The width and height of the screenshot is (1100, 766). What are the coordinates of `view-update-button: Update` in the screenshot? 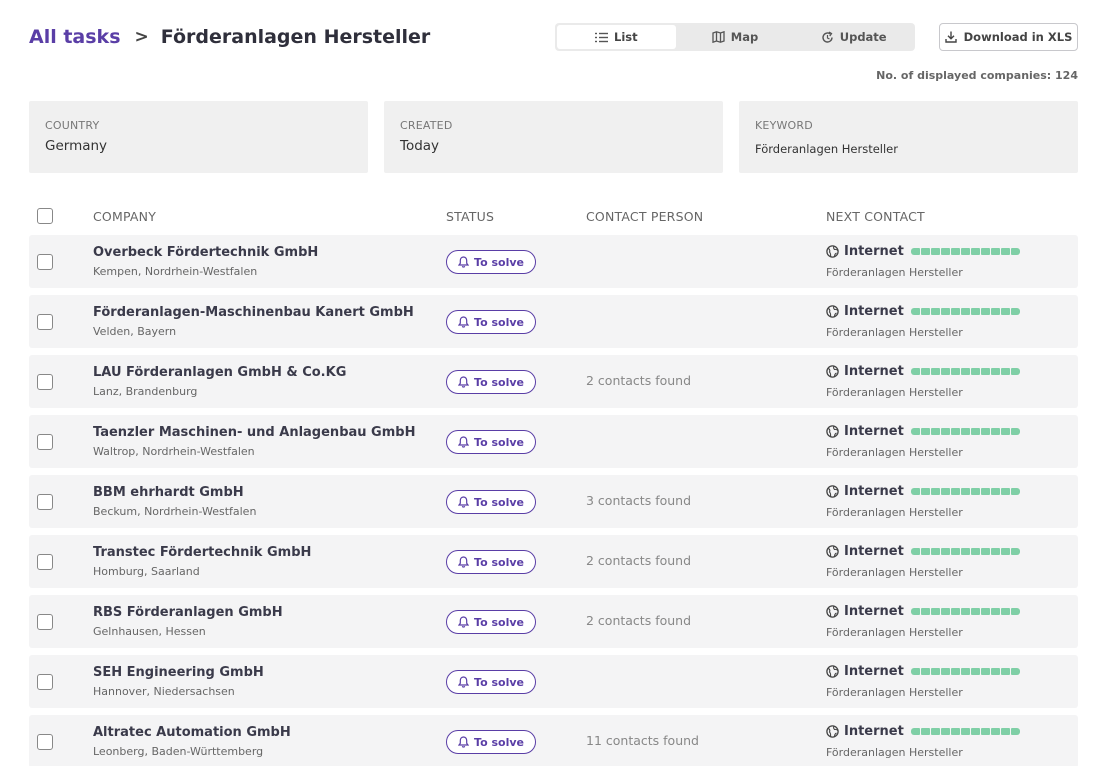 It's located at (853, 37).